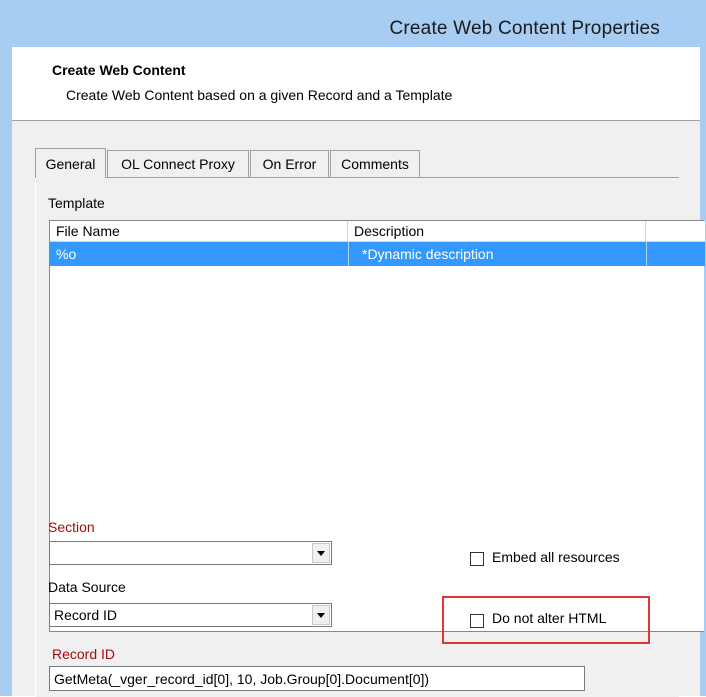 Image resolution: width=706 pixels, height=697 pixels. What do you see at coordinates (428, 254) in the screenshot?
I see `template-row-description: *Dynamic description` at bounding box center [428, 254].